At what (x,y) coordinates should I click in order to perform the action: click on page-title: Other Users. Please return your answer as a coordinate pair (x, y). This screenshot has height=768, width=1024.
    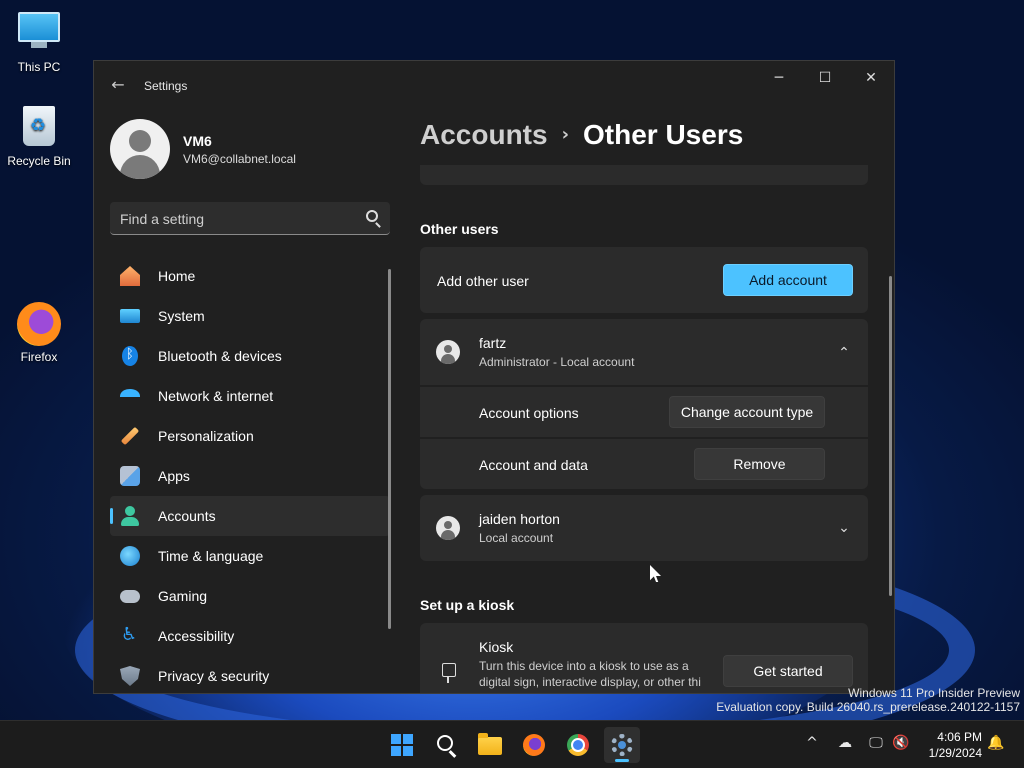
    Looking at the image, I should click on (663, 134).